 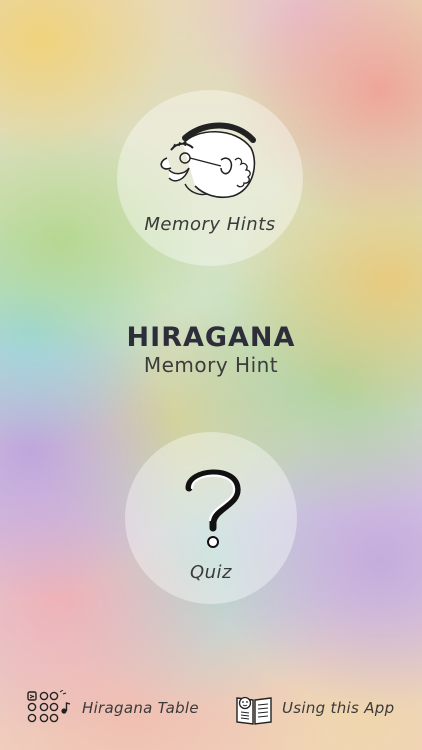 What do you see at coordinates (211, 572) in the screenshot?
I see `quiz-label: Quiz` at bounding box center [211, 572].